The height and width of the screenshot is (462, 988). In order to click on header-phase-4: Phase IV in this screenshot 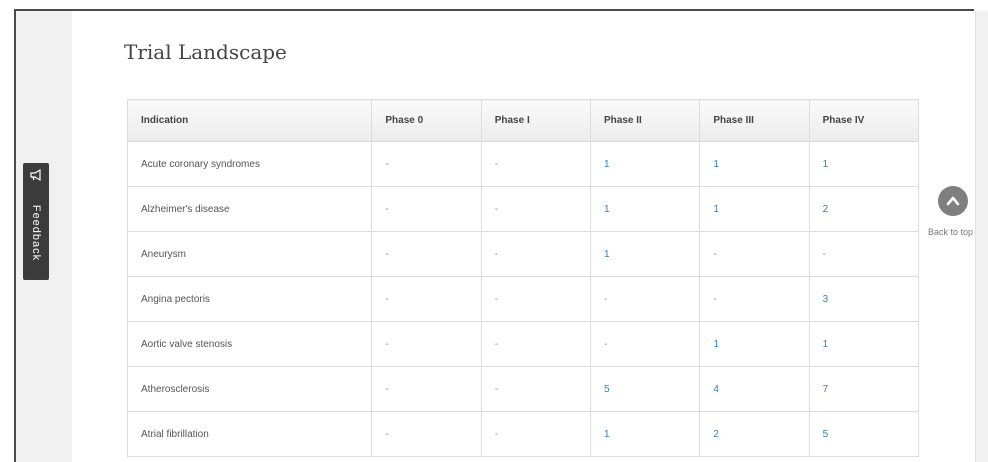, I will do `click(864, 120)`.